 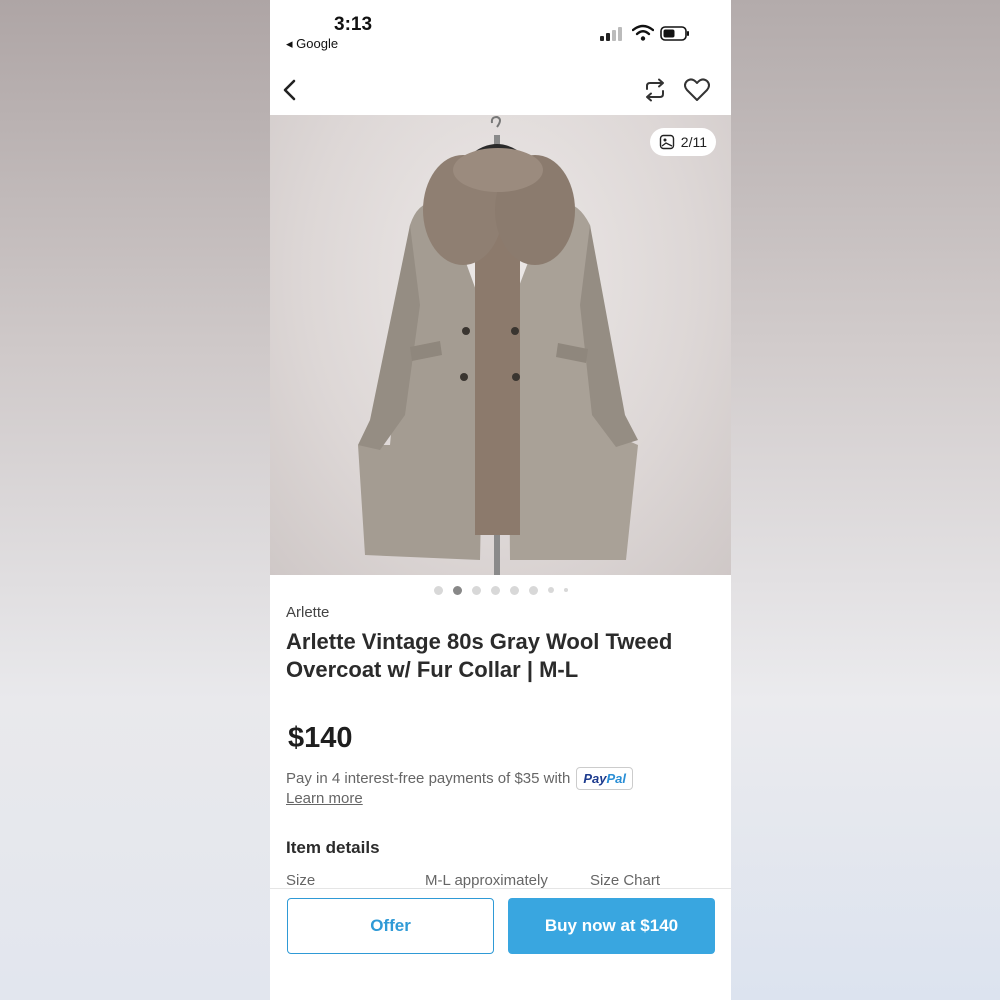 What do you see at coordinates (604, 778) in the screenshot?
I see `paypal-logo: PayPal` at bounding box center [604, 778].